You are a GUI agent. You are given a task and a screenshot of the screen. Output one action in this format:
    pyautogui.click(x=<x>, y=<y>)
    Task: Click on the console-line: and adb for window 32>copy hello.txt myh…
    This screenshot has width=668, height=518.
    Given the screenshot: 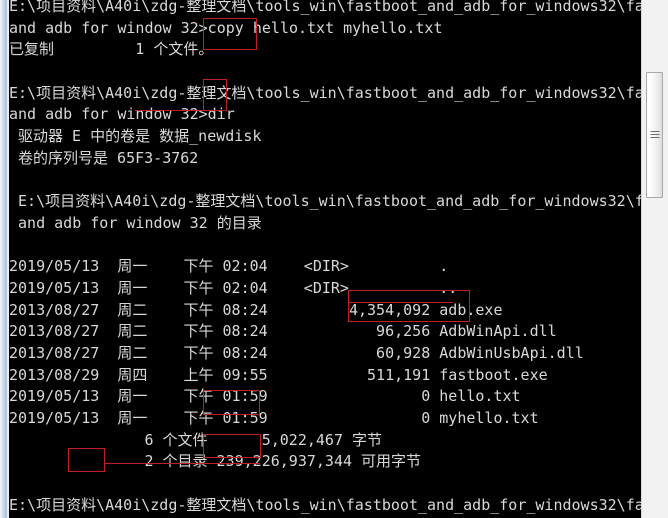 What is the action you would take?
    pyautogui.click(x=226, y=27)
    